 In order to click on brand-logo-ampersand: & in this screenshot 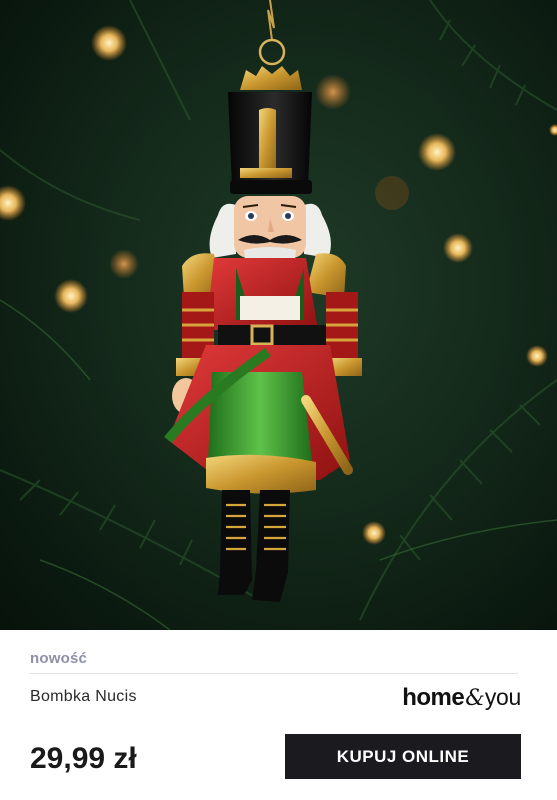, I will do `click(475, 698)`.